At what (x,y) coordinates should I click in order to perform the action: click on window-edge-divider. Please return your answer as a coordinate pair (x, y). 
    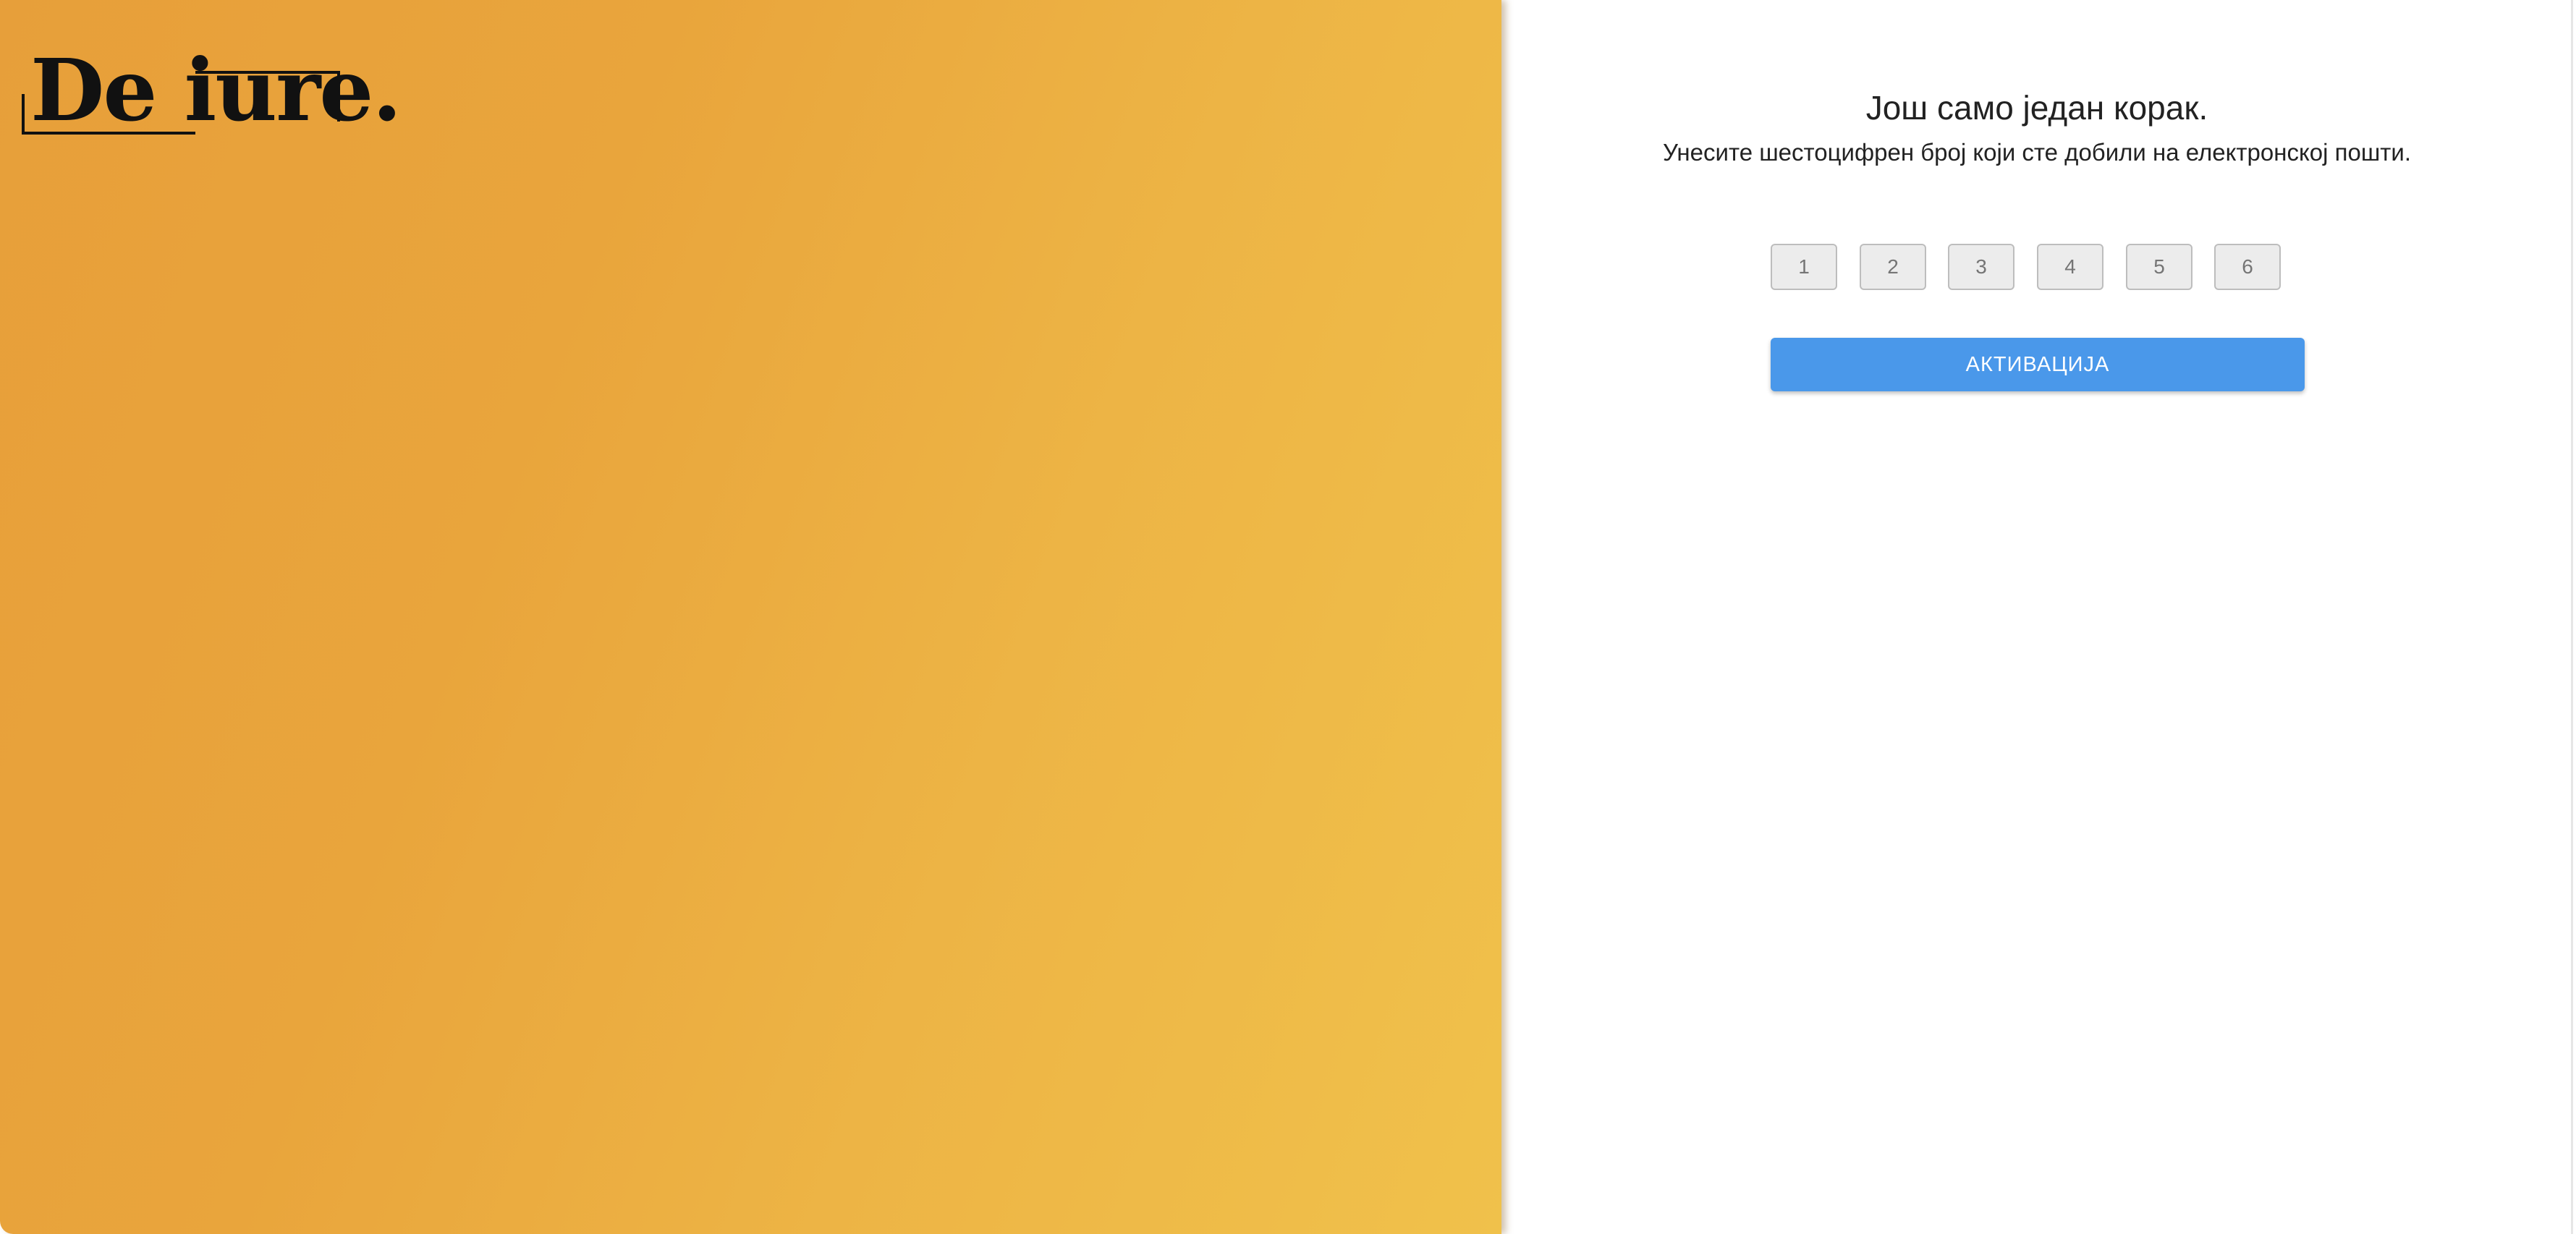
    Looking at the image, I should click on (2572, 617).